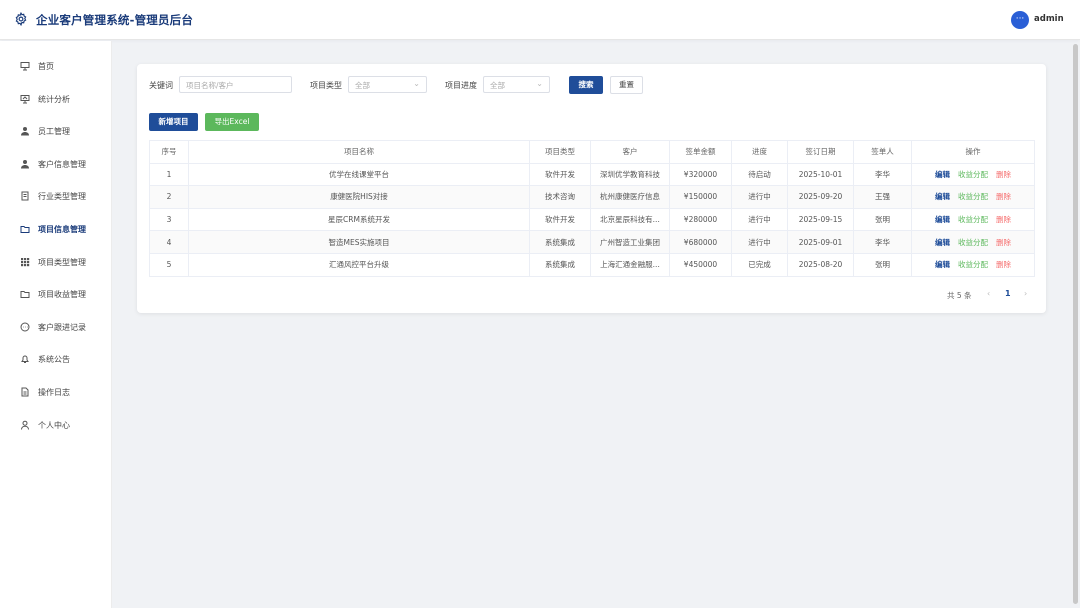 The image size is (1080, 608). Describe the element at coordinates (235, 84) in the screenshot. I see `keyword-input: 项目名称/客户` at that location.